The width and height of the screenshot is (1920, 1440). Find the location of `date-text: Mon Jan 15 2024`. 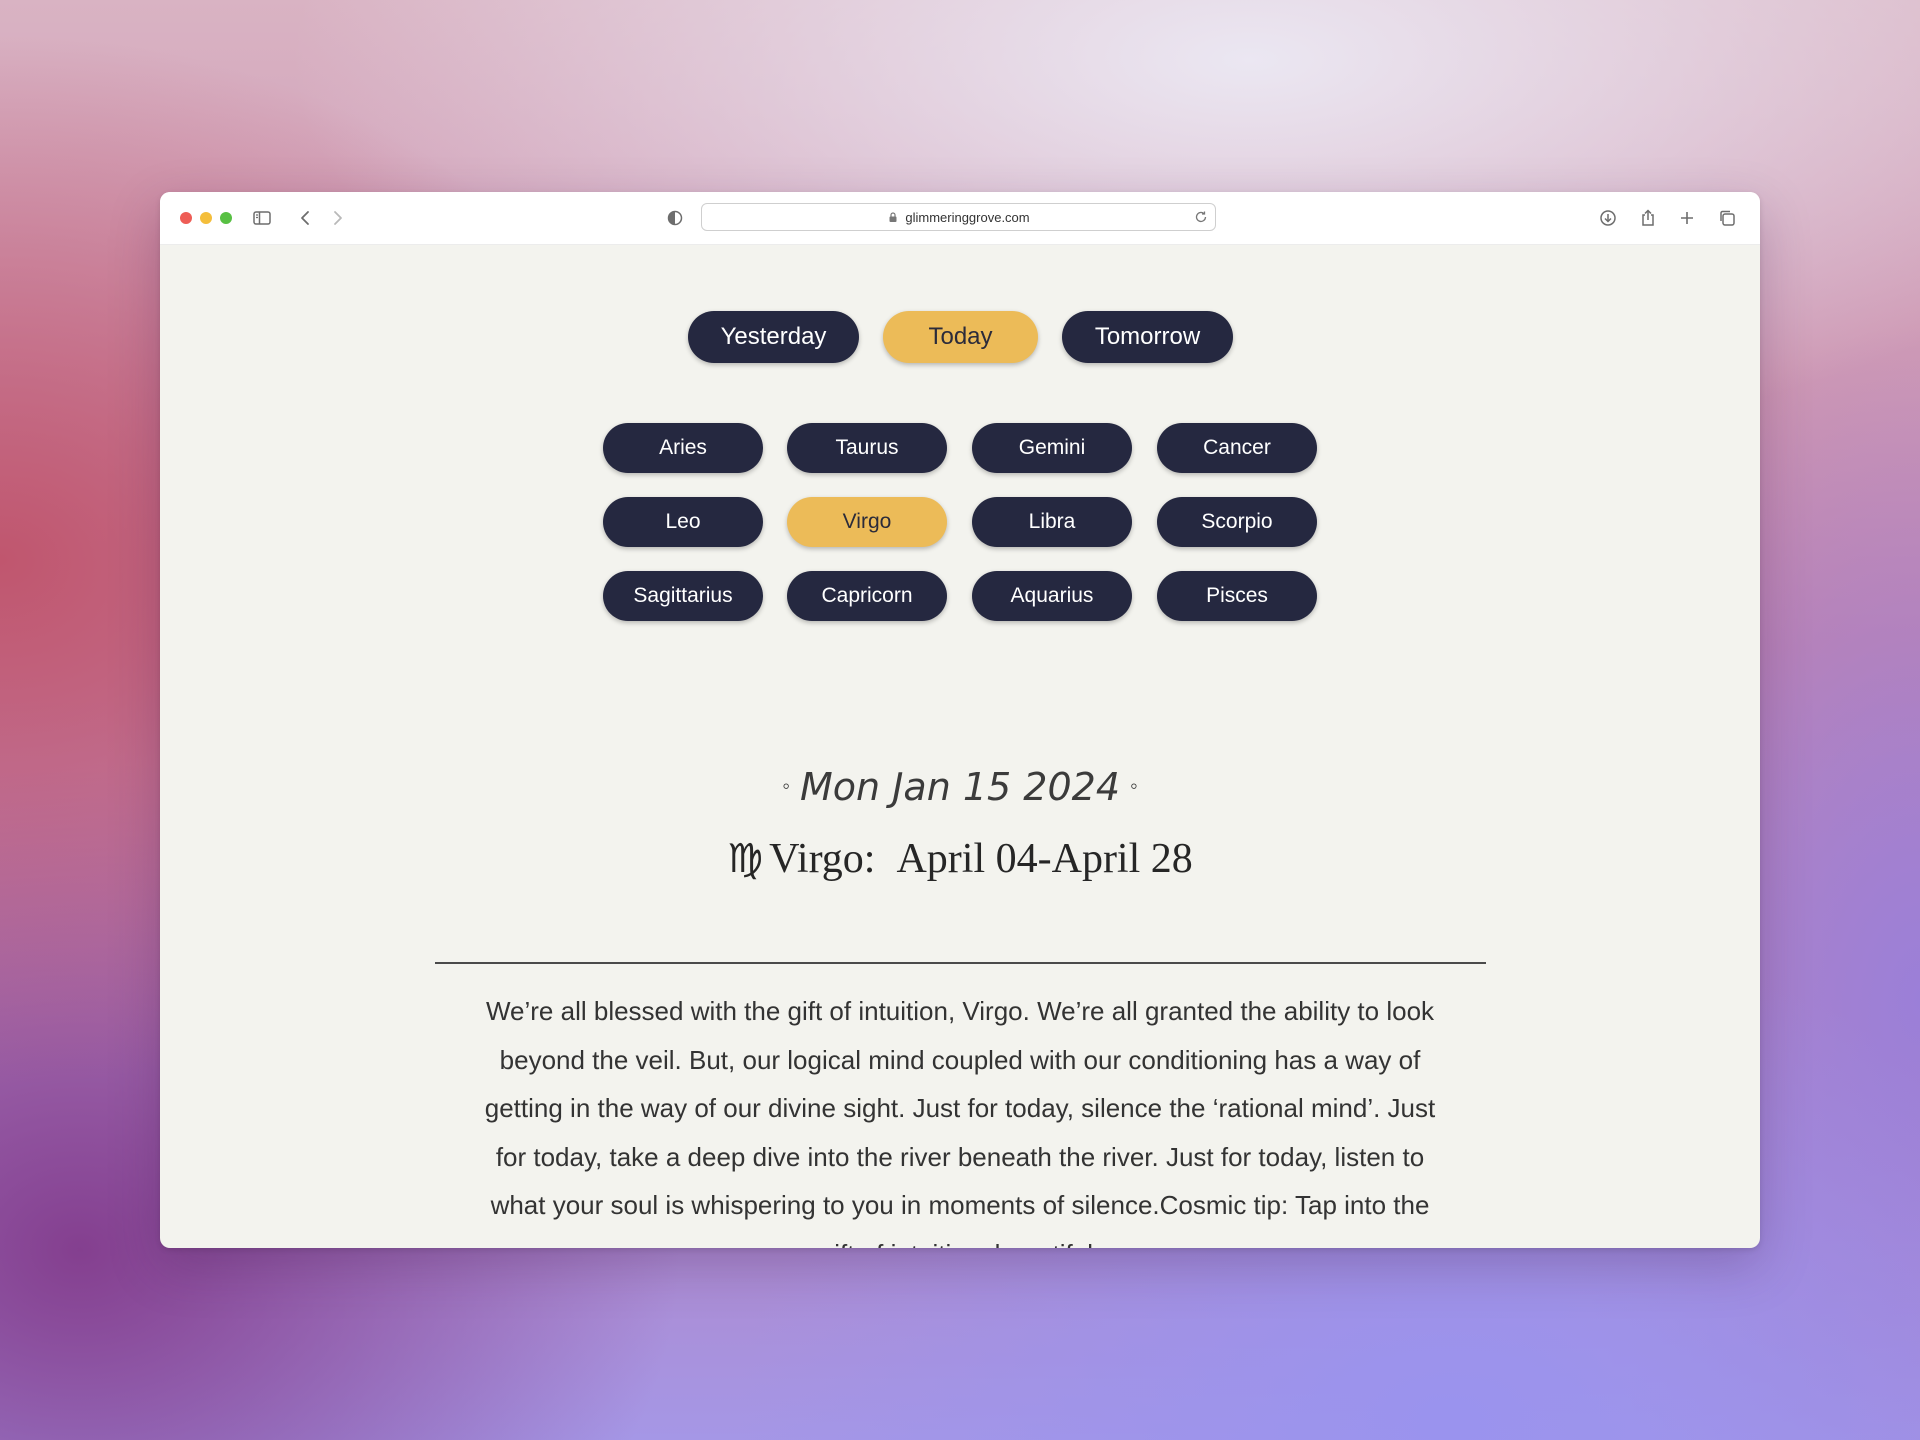

date-text: Mon Jan 15 2024 is located at coordinates (960, 787).